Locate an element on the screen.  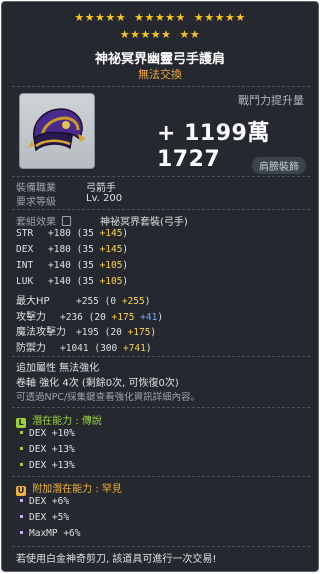
stat-base: (20 is located at coordinates (113, 333).